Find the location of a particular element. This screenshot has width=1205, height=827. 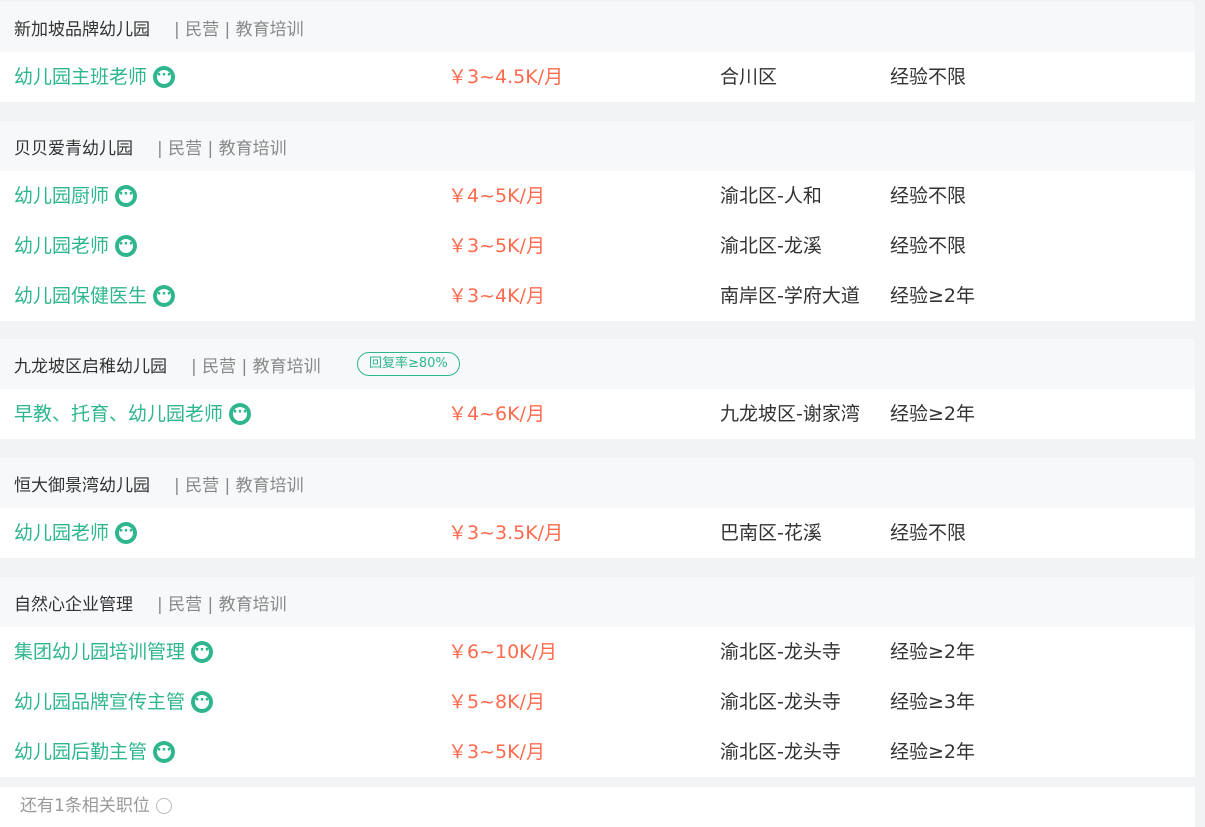

job-title-link: 集团幼儿园培训管理 is located at coordinates (114, 652).